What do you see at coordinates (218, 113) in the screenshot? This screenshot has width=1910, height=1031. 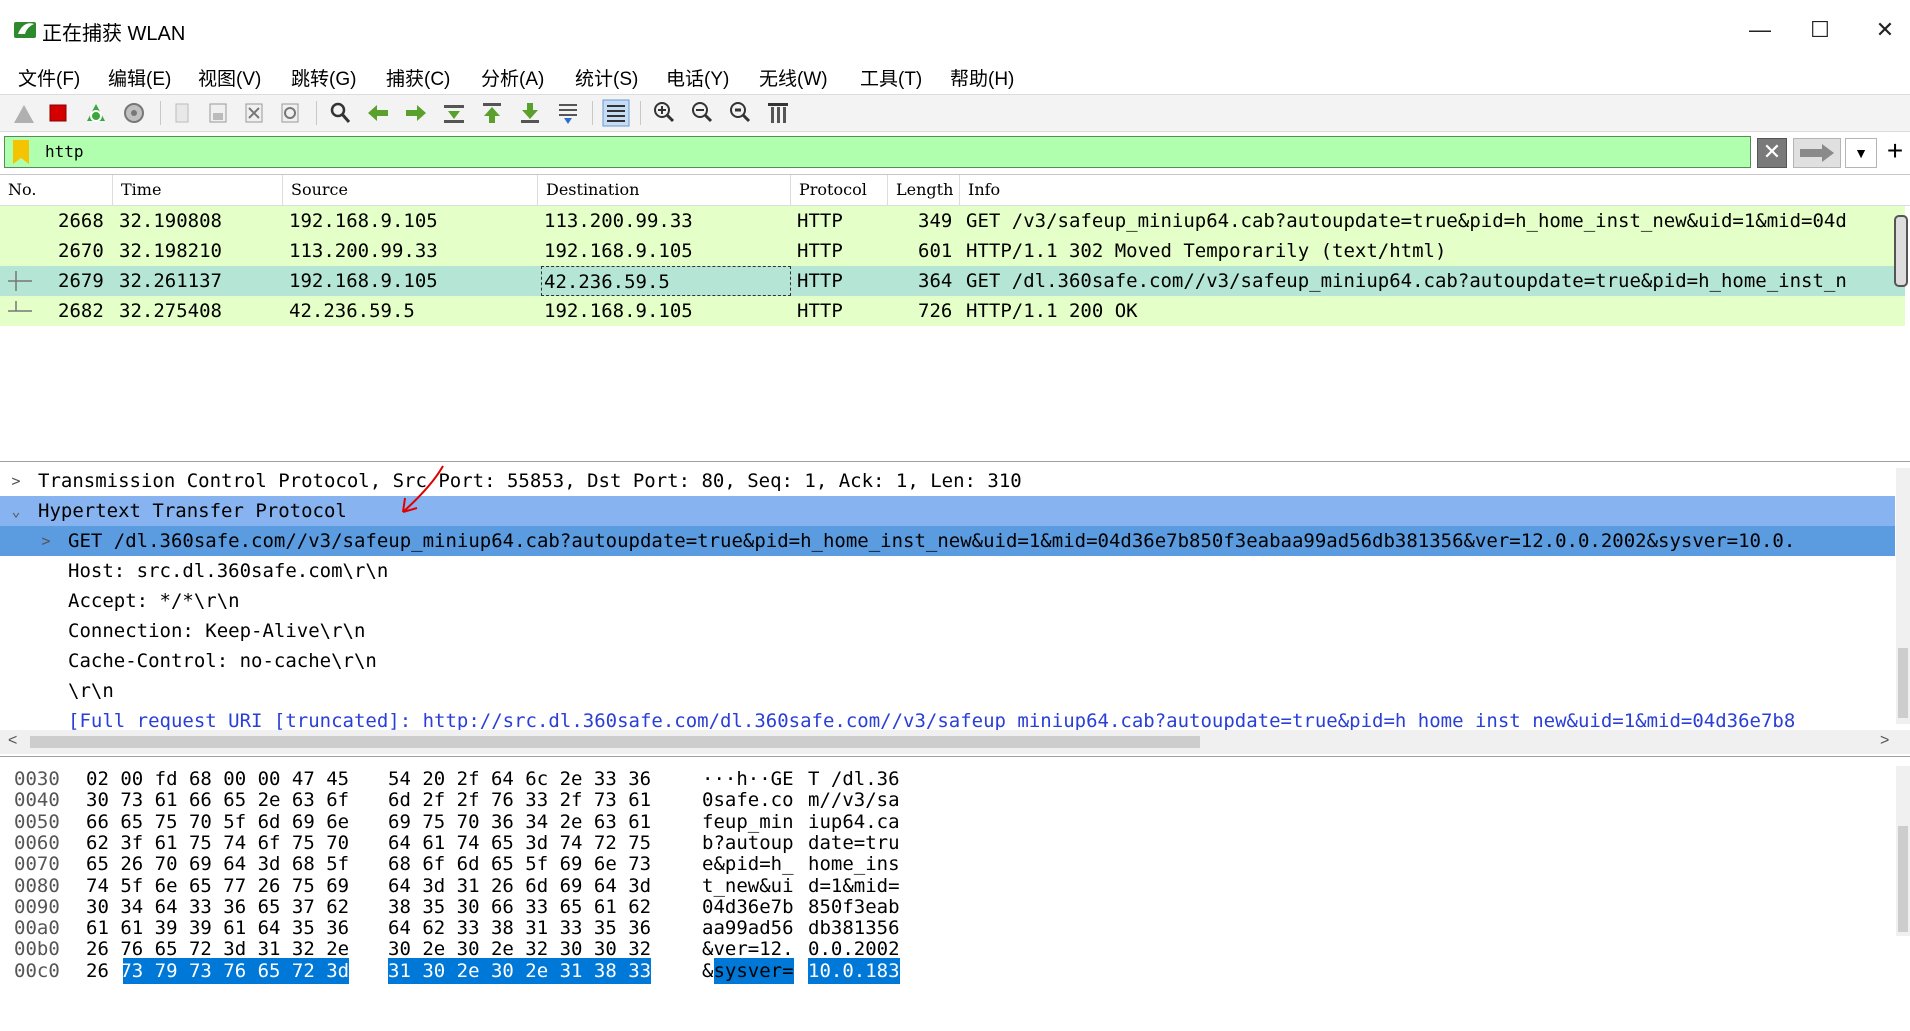 I see `save-file-icon` at bounding box center [218, 113].